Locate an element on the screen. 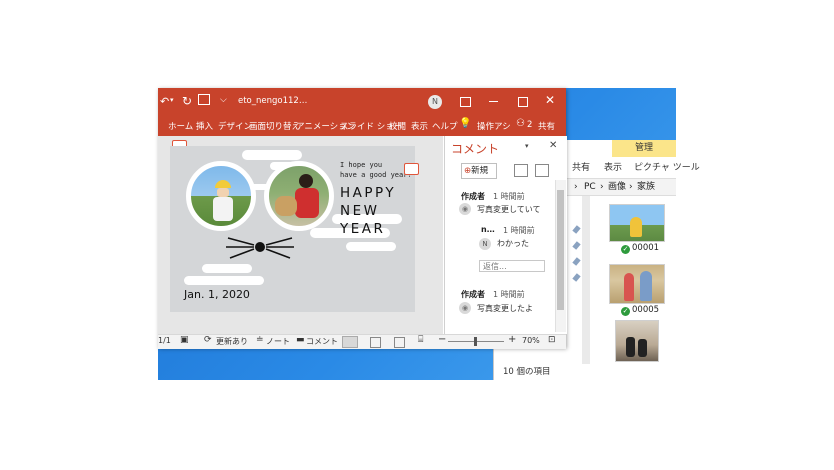  tell-me-search: 操作アシ is located at coordinates (494, 126).